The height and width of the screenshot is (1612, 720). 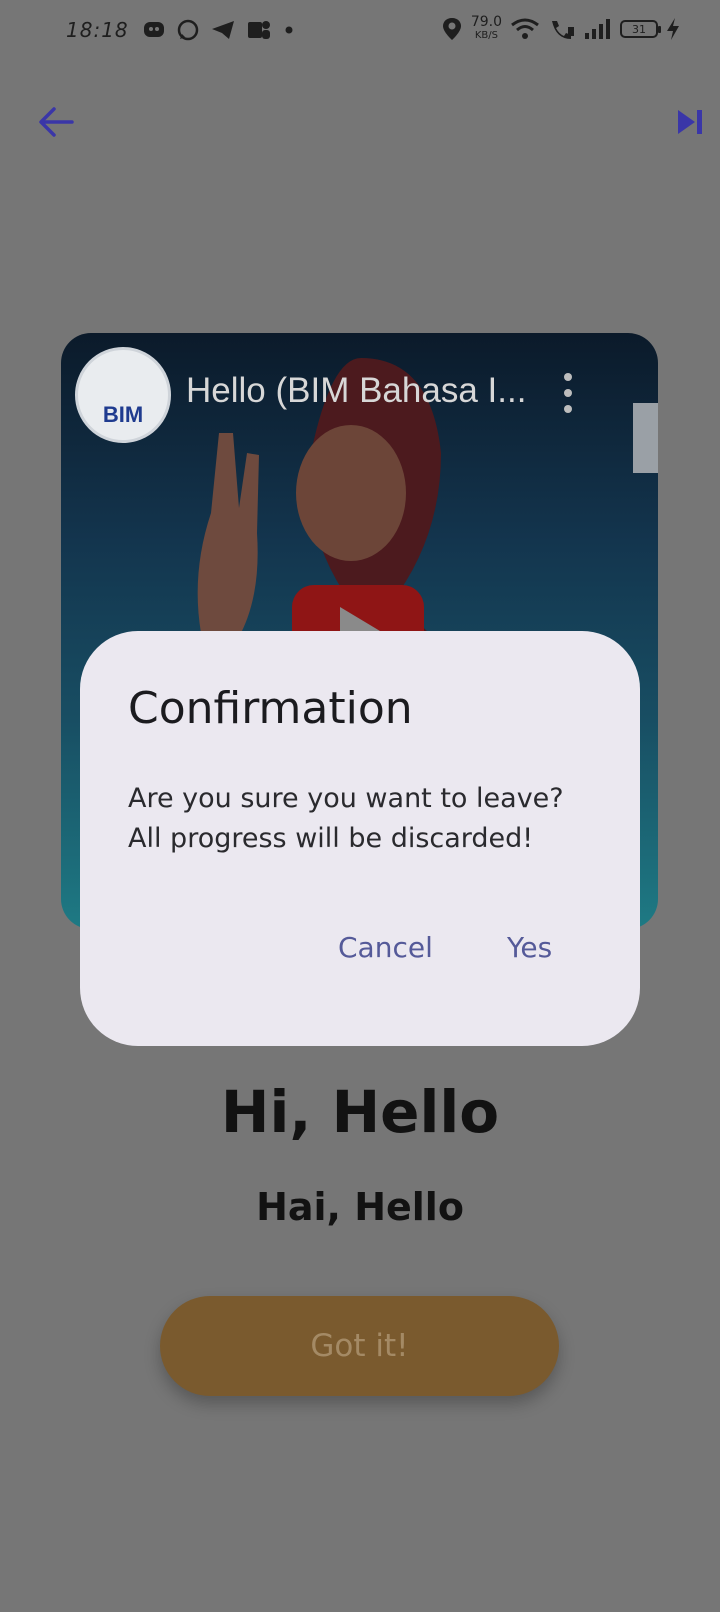 What do you see at coordinates (597, 29) in the screenshot?
I see `signal-icon` at bounding box center [597, 29].